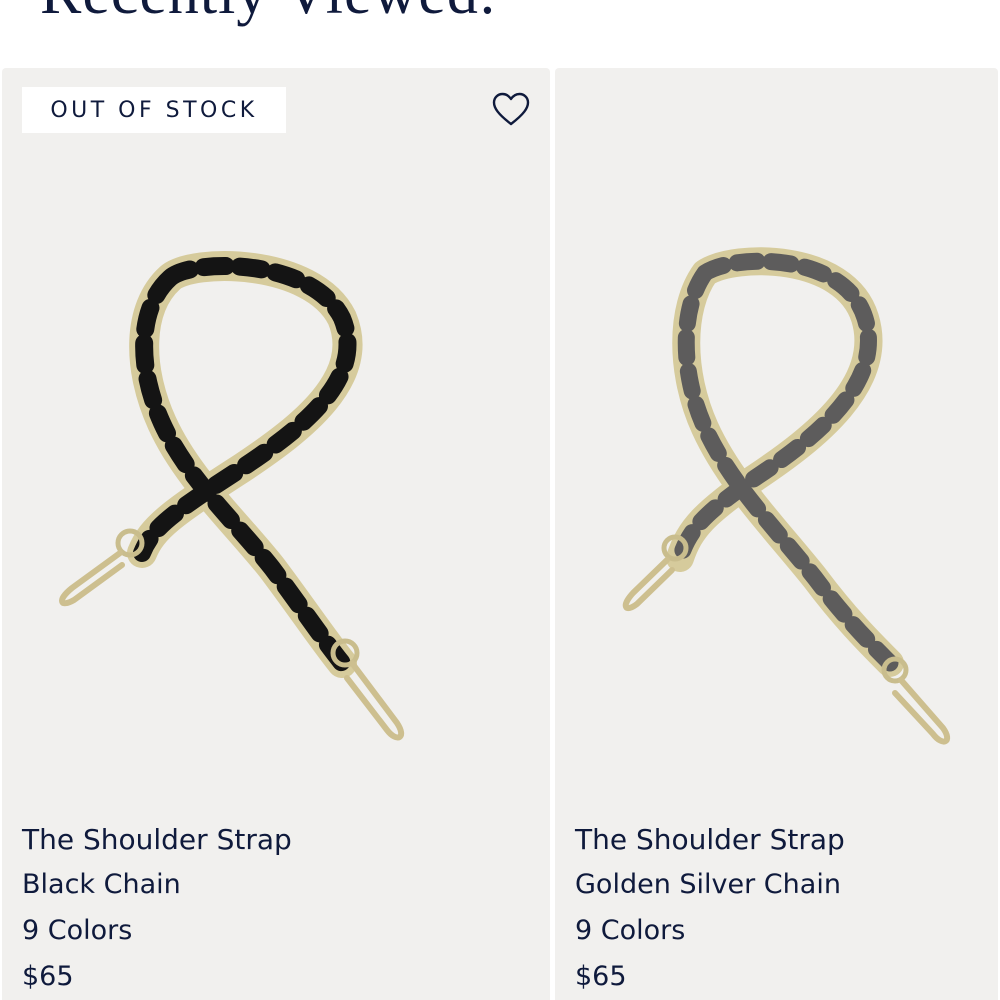  What do you see at coordinates (154, 110) in the screenshot?
I see `out-of-stock-badge: OUT OF STOCK` at bounding box center [154, 110].